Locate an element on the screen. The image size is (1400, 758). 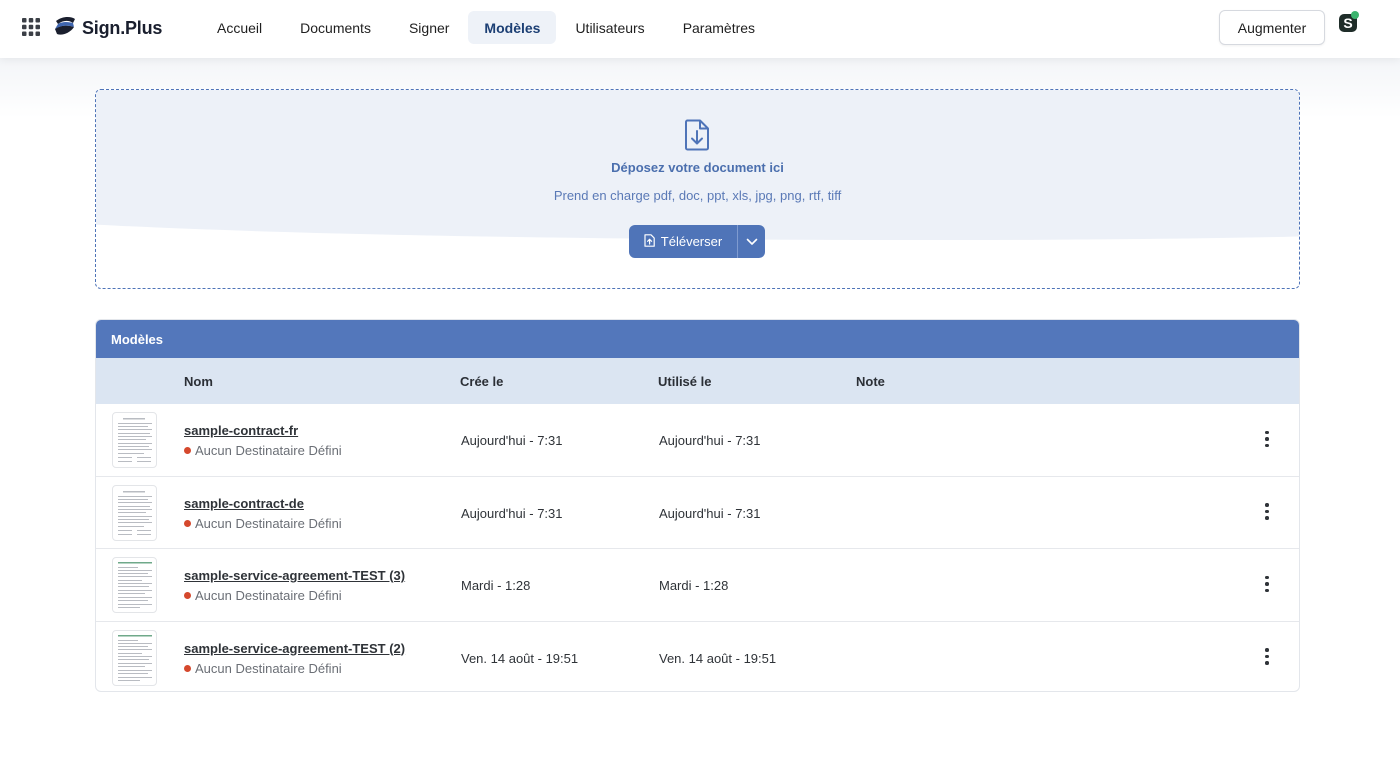
used-date: Mardi - 1:28 is located at coordinates (694, 585).